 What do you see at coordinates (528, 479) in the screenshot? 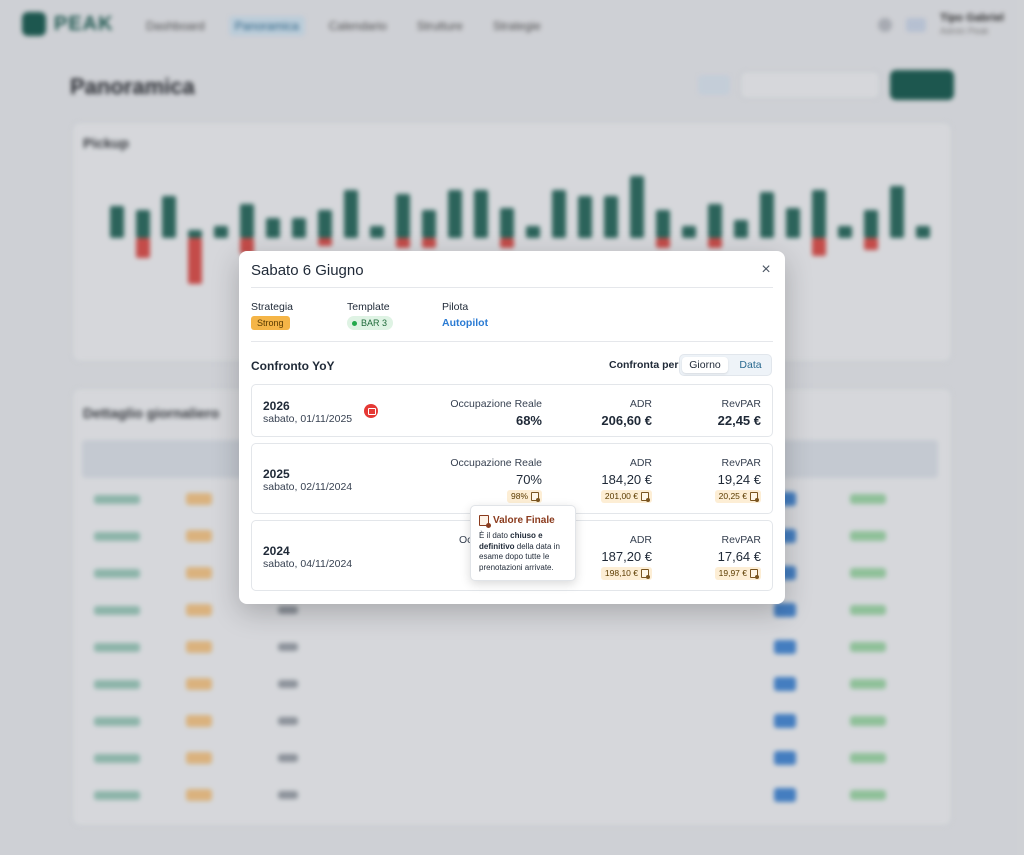
I see `occupancy-value: 70%` at bounding box center [528, 479].